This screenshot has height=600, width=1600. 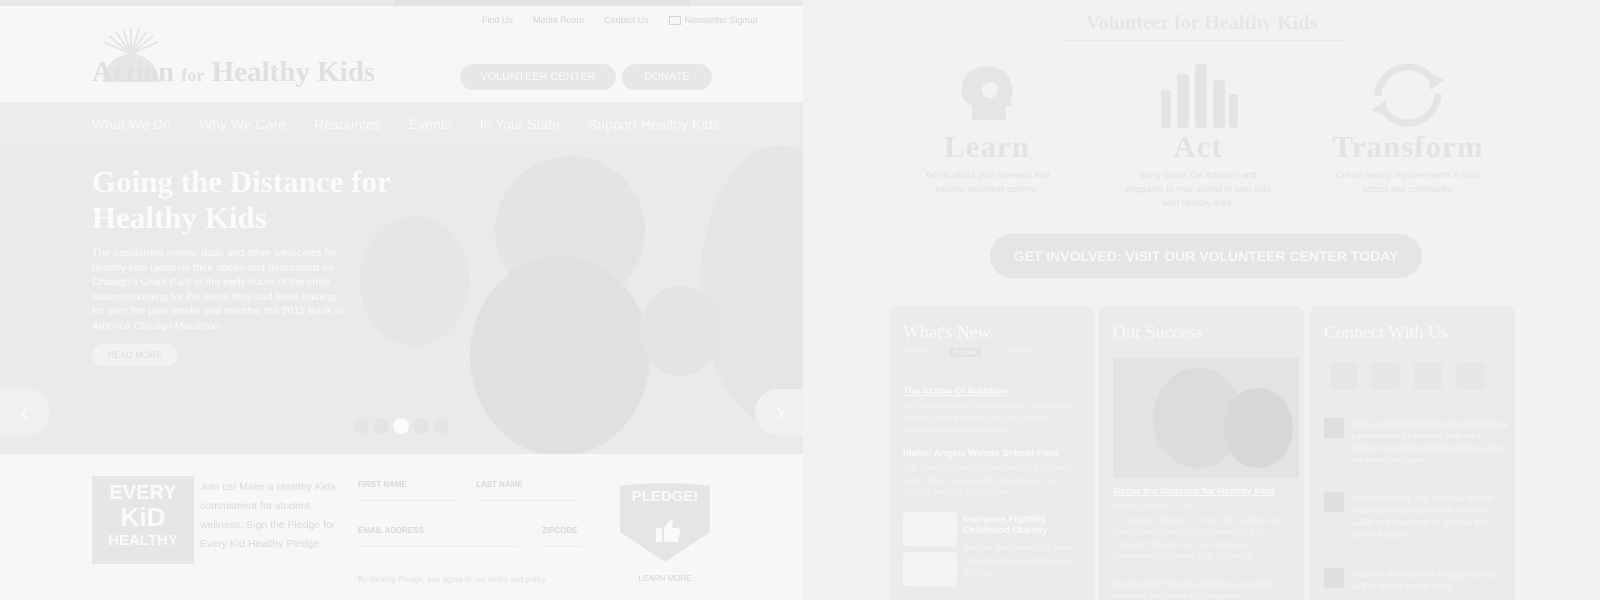 I want to click on logo-wordmark: Action for Healthy Kids, so click(x=234, y=72).